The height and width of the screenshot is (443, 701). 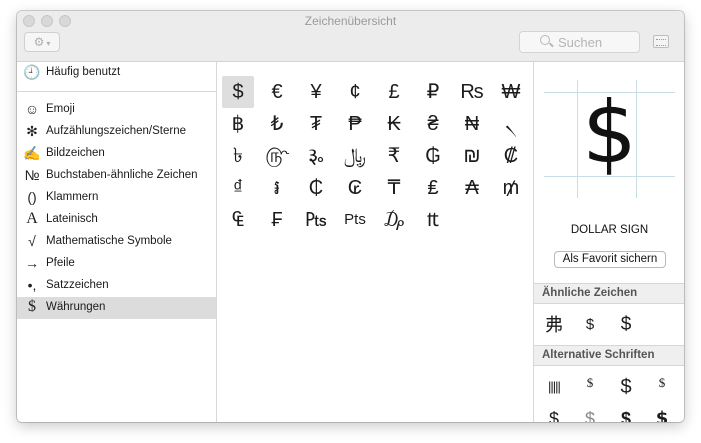 I want to click on character-cell: ₧, so click(x=316, y=220).